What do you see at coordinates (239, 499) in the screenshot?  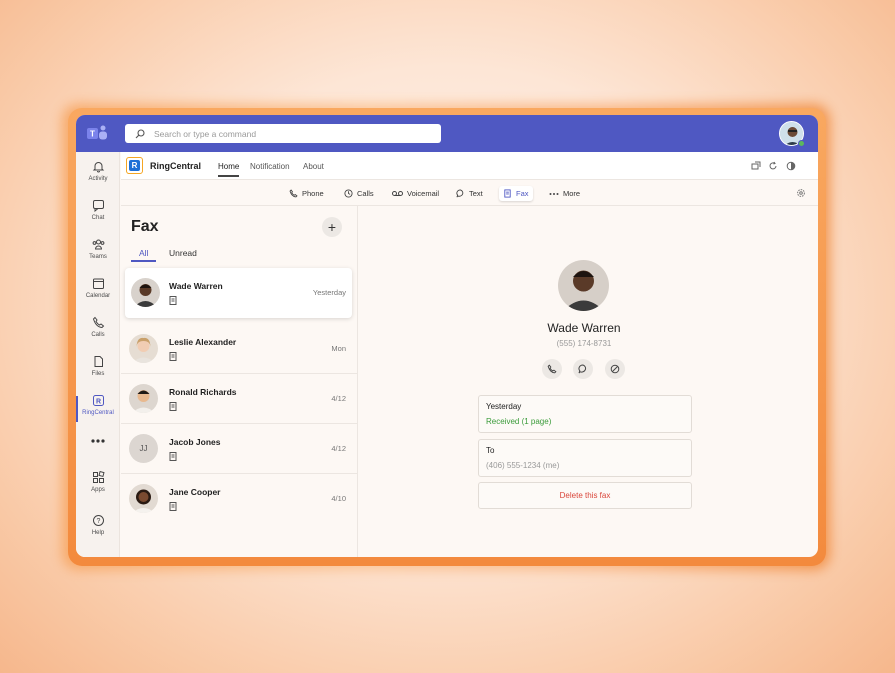 I see `list-item: Jane Cooper 4/10` at bounding box center [239, 499].